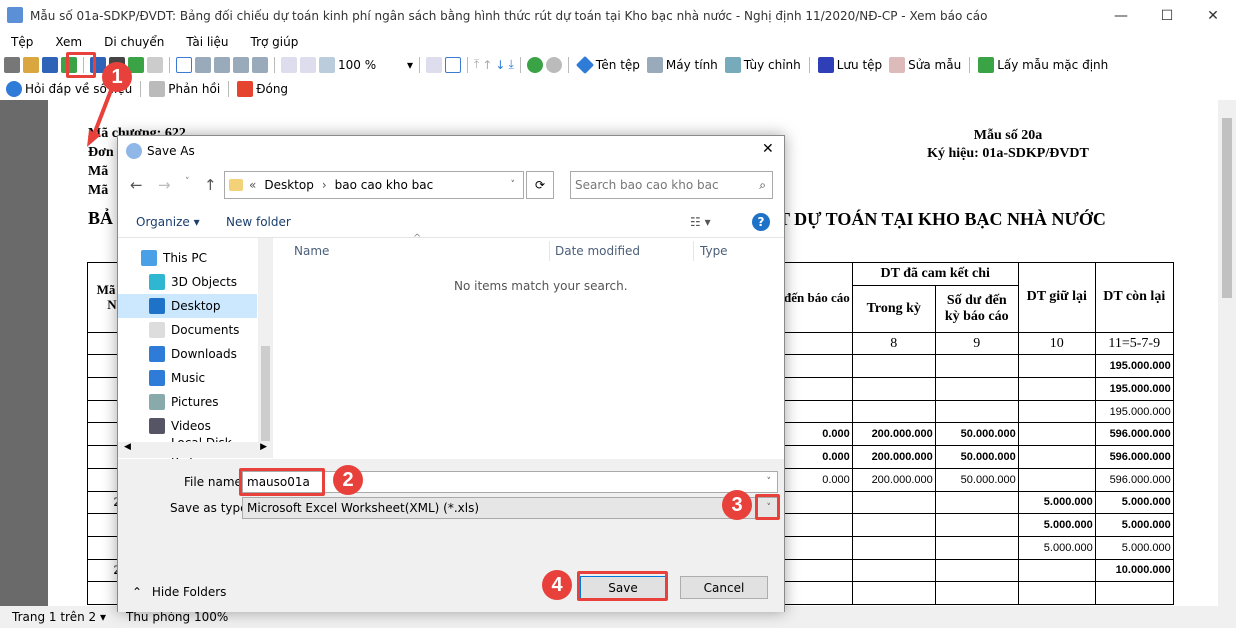  Describe the element at coordinates (31, 64) in the screenshot. I see `open-icon` at that location.